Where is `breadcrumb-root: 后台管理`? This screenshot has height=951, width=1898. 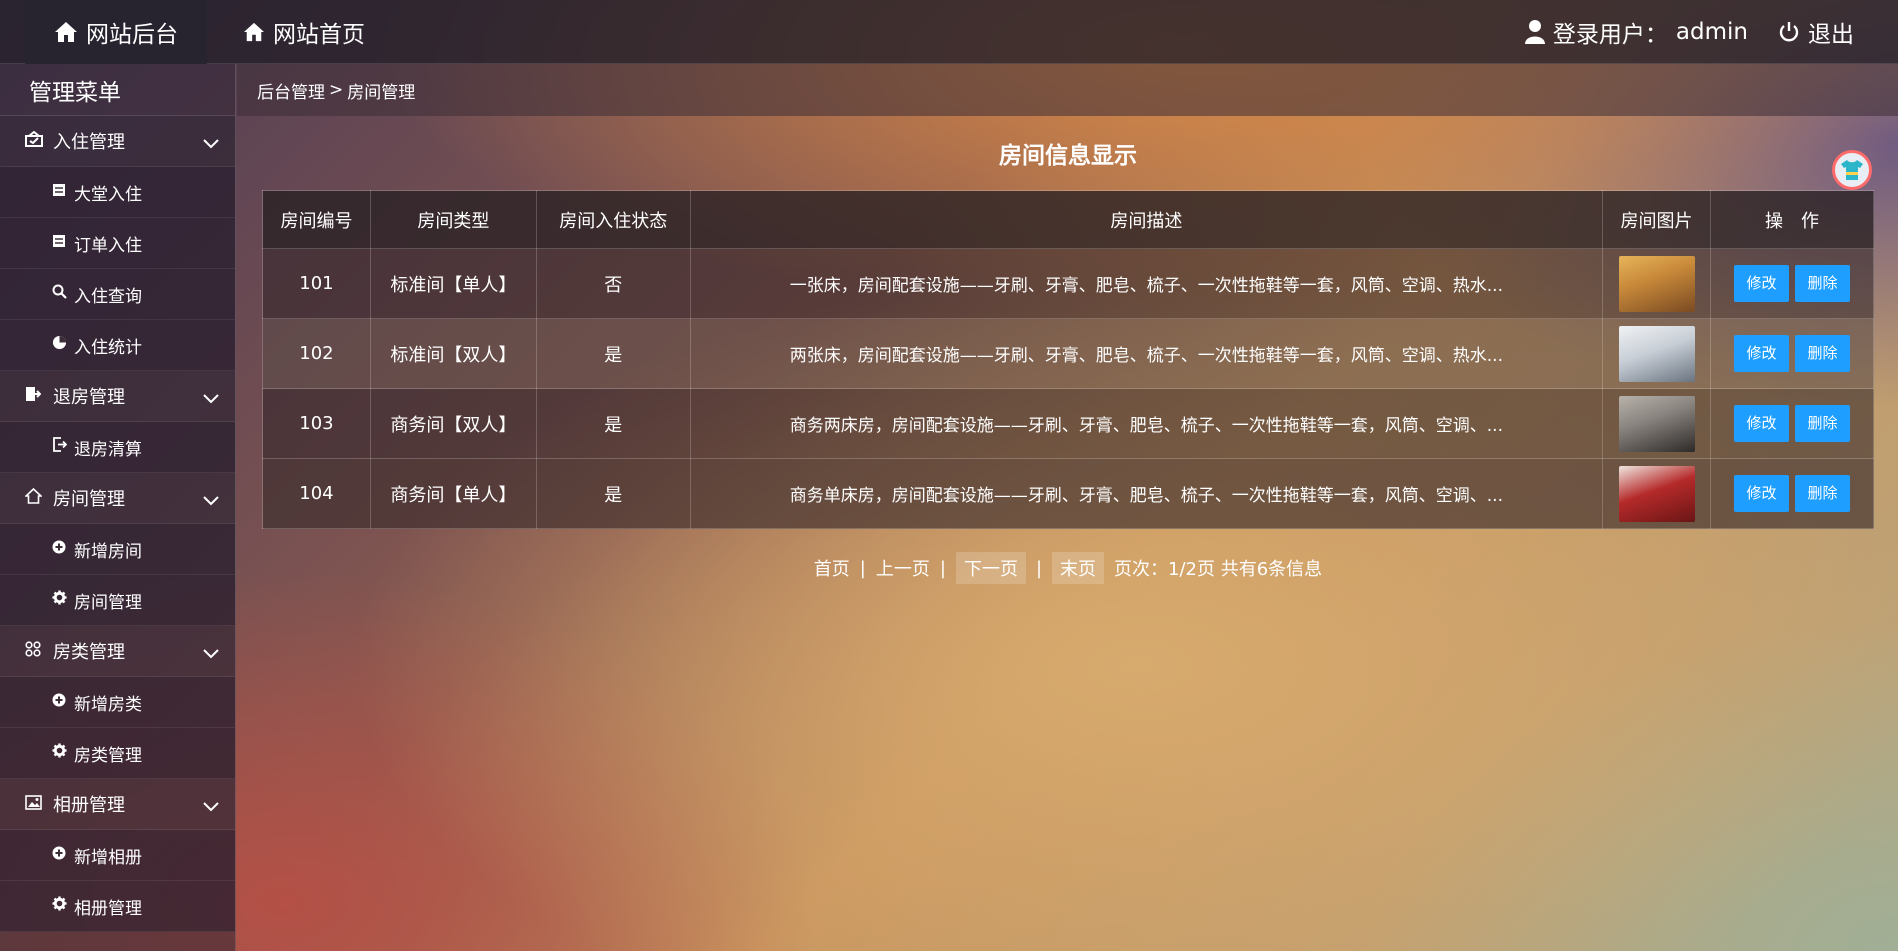 breadcrumb-root: 后台管理 is located at coordinates (291, 90).